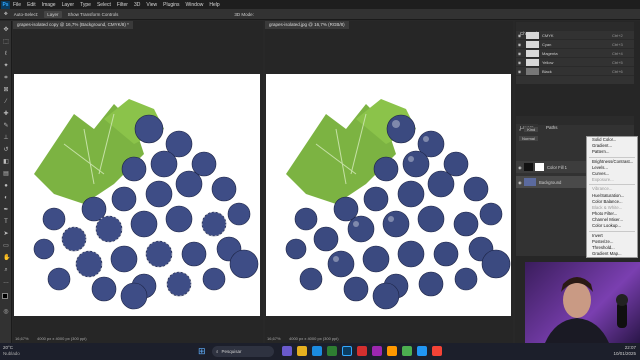 The width and height of the screenshot is (640, 360). What do you see at coordinates (552, 127) in the screenshot?
I see `tab-paths: Paths` at bounding box center [552, 127].